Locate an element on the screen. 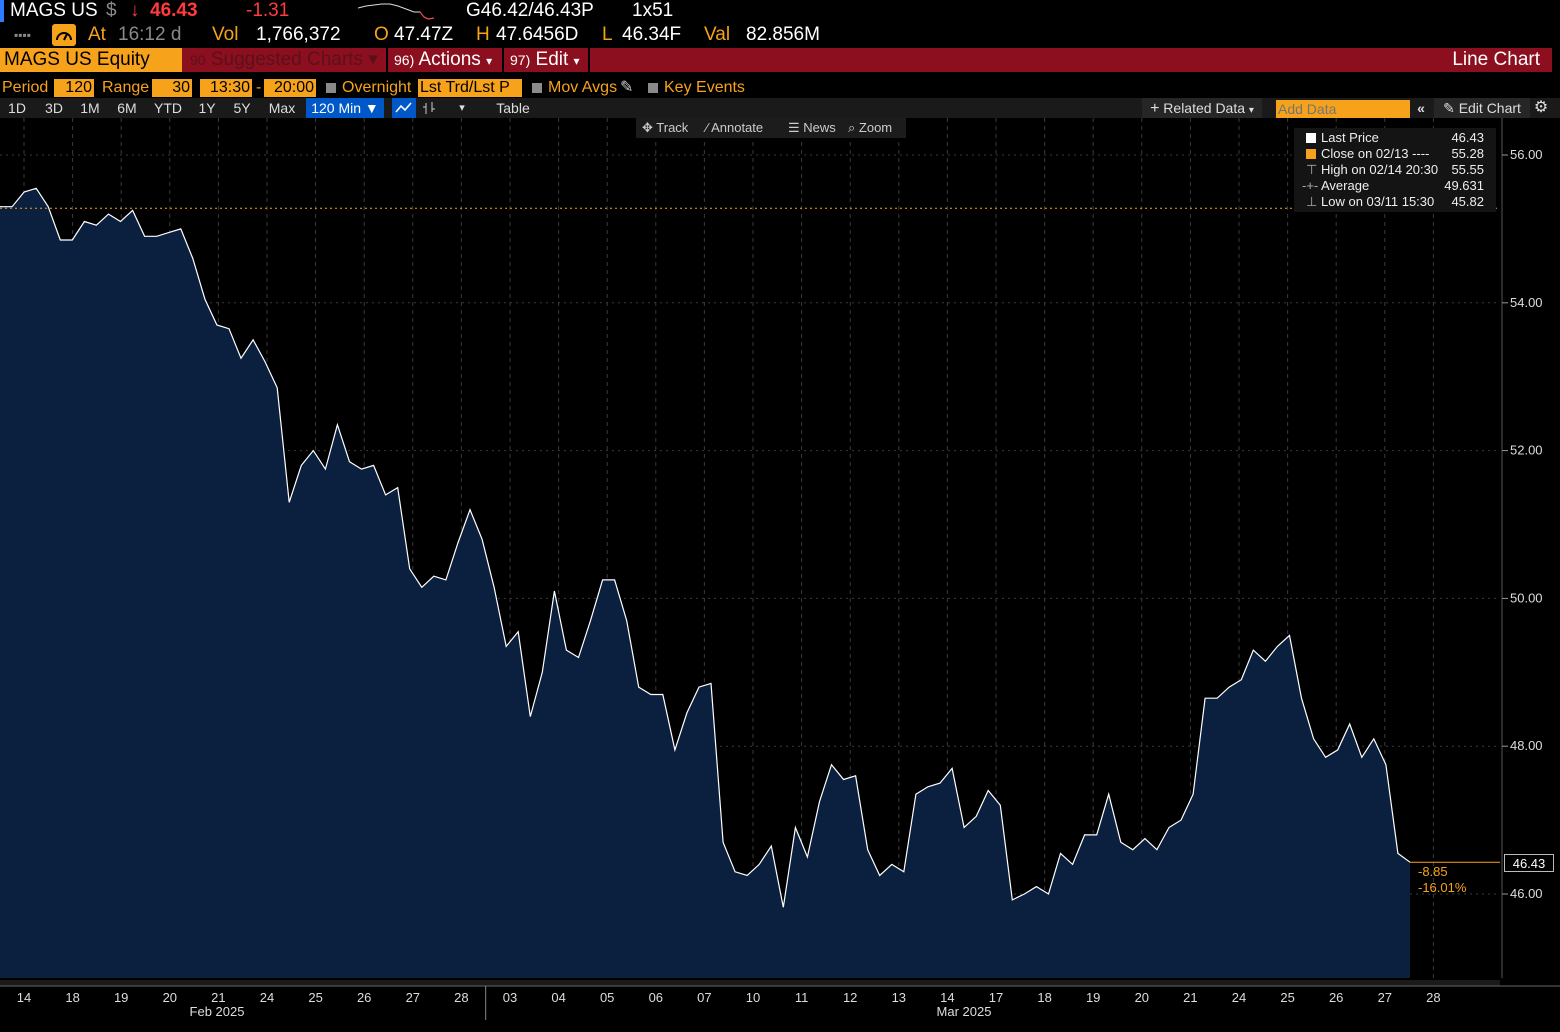 The width and height of the screenshot is (1560, 1032). x-tick-label: 20 is located at coordinates (1142, 997).